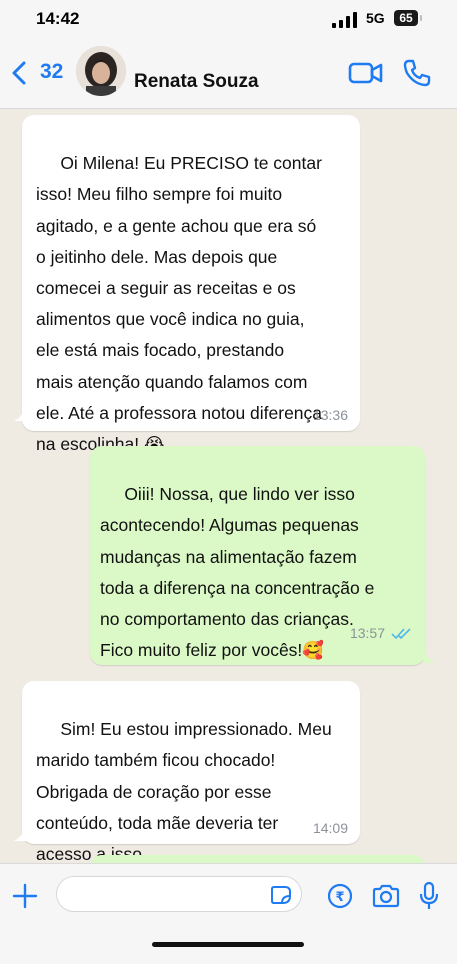  Describe the element at coordinates (228, 913) in the screenshot. I see `message-composer: ₹` at that location.